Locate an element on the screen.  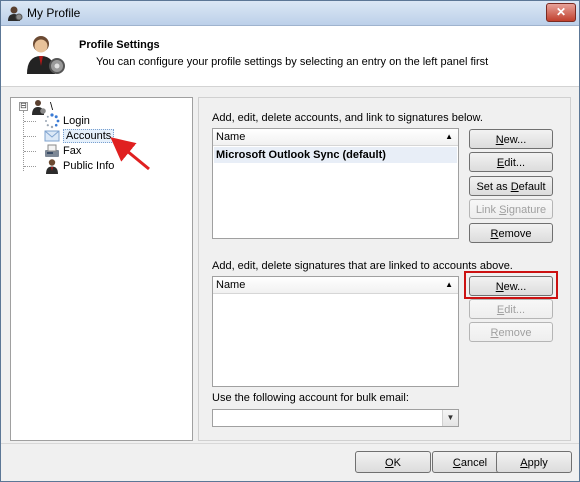
set-as-default-button: Set as Default is located at coordinates (511, 186).